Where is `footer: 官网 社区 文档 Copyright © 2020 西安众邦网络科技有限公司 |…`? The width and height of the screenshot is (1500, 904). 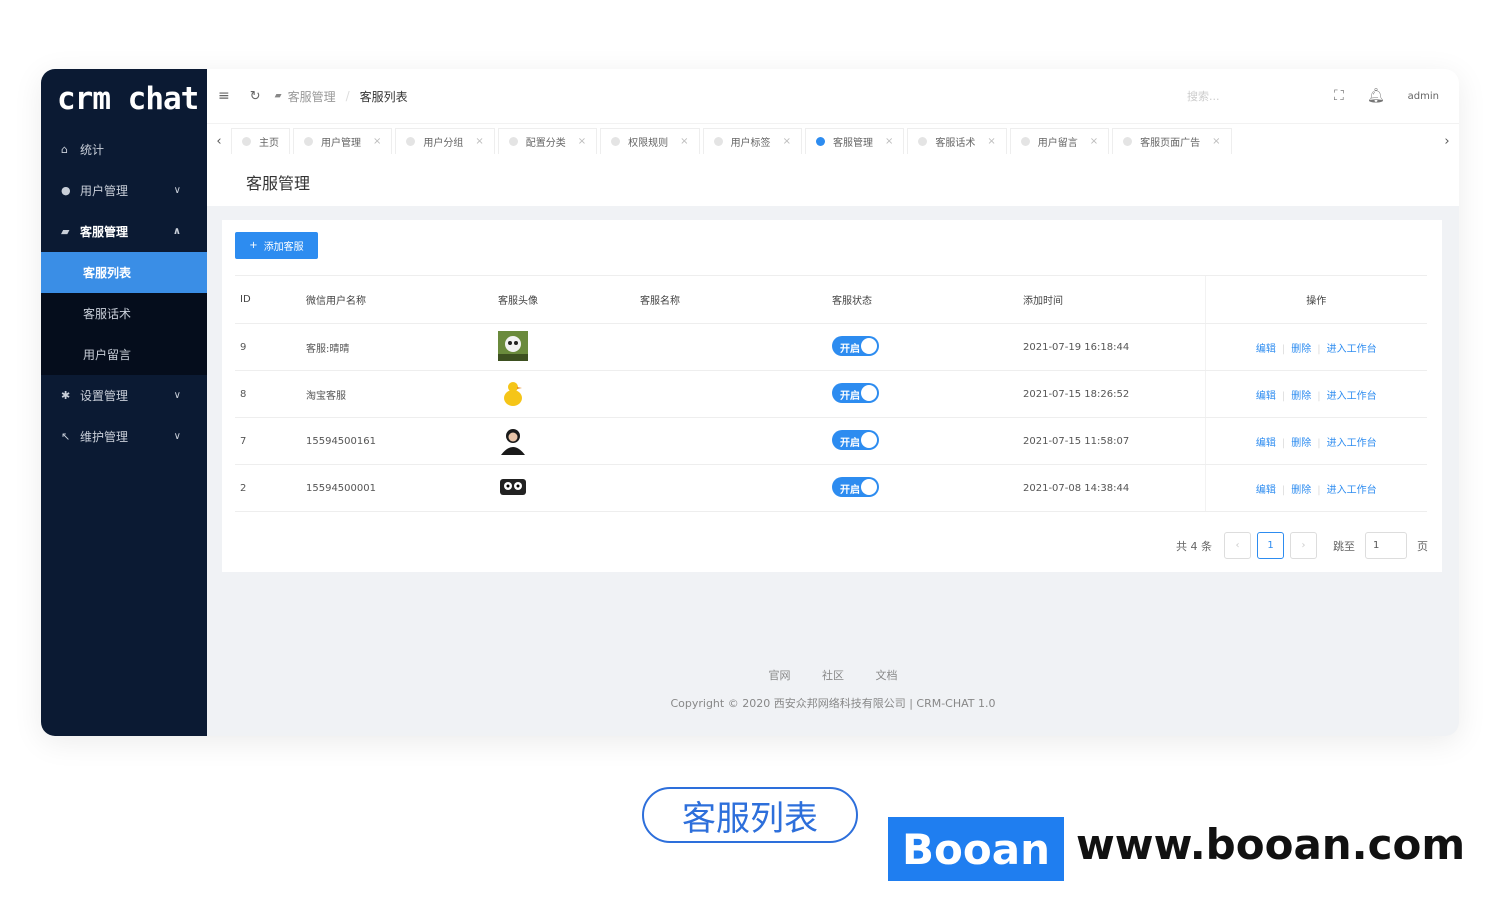
footer: 官网 社区 文档 Copyright © 2020 西安众邦网络科技有限公司 |… is located at coordinates (833, 689).